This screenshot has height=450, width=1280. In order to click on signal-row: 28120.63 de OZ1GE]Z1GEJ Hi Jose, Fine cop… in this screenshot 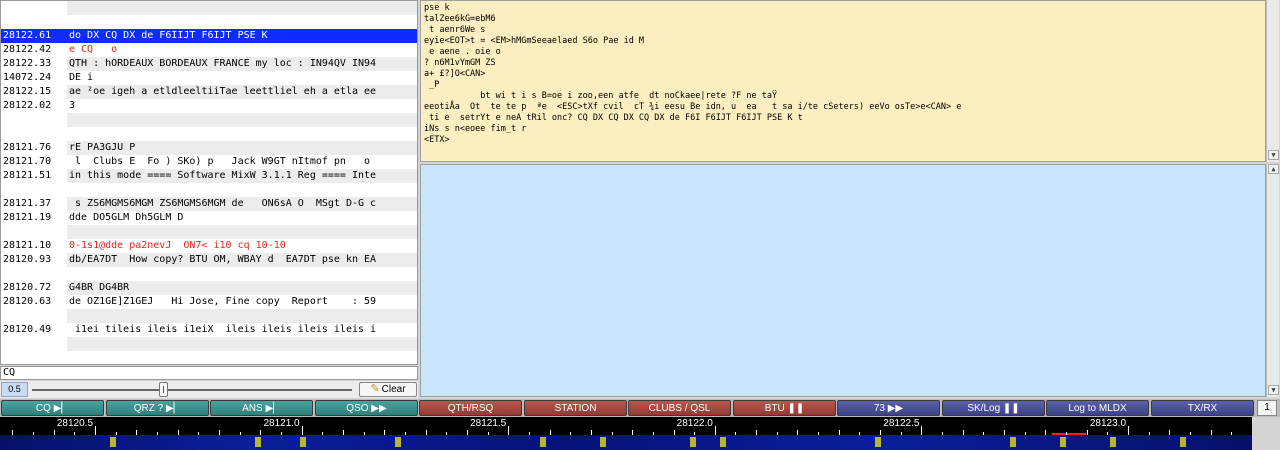, I will do `click(209, 302)`.